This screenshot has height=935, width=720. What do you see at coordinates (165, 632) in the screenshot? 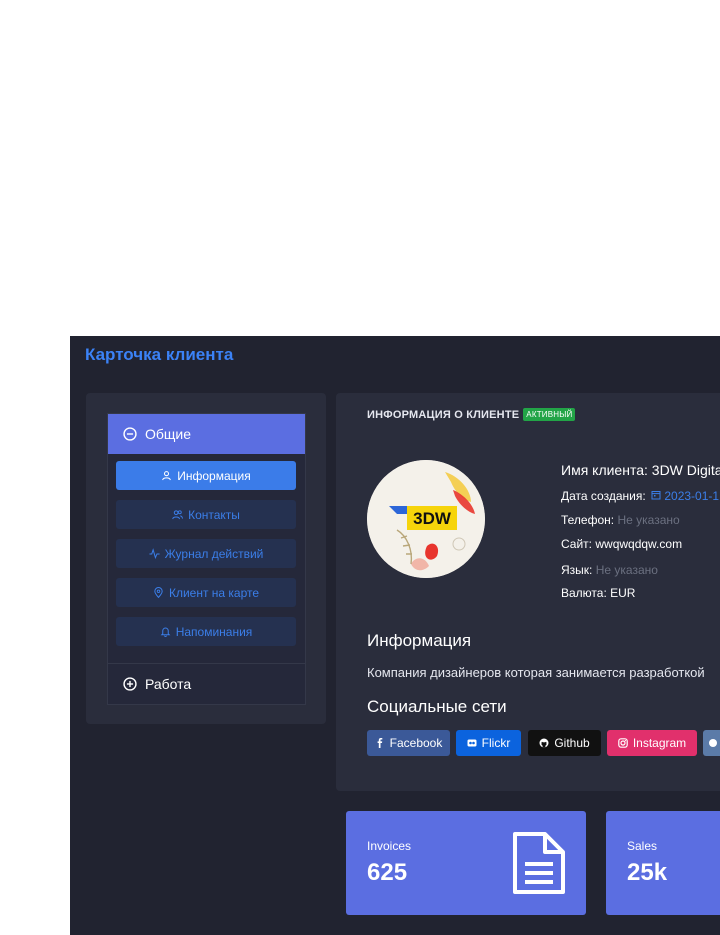
I see `bell-icon` at bounding box center [165, 632].